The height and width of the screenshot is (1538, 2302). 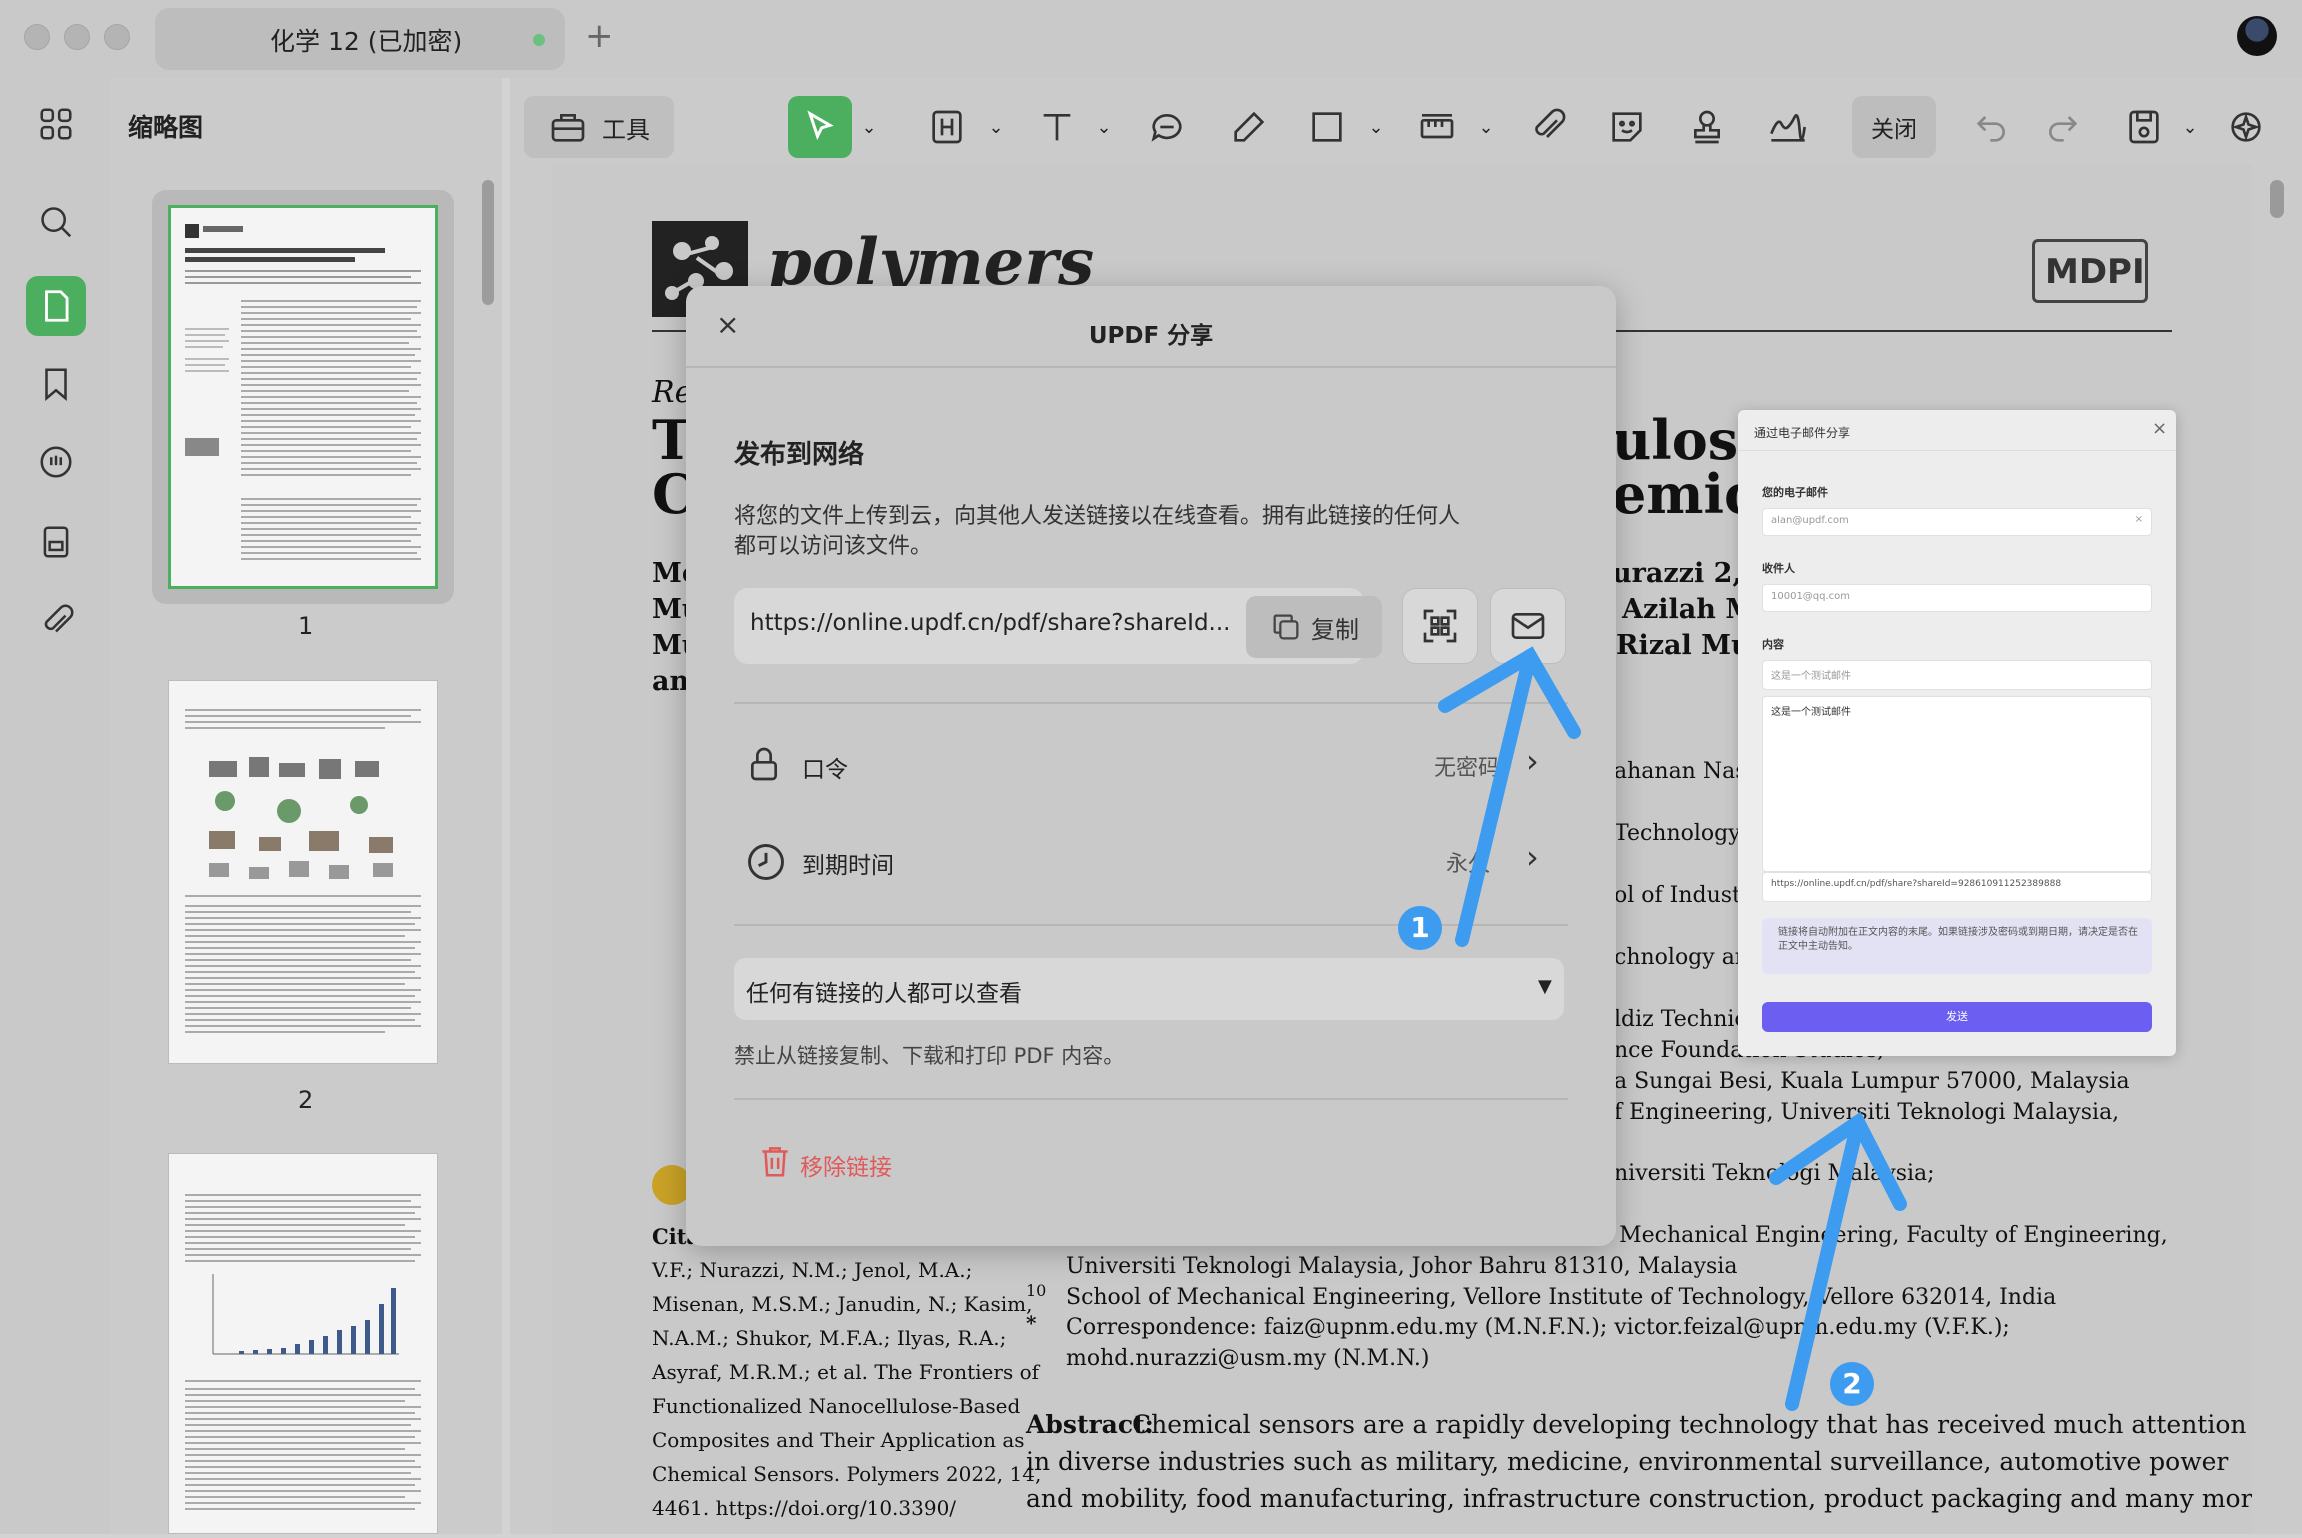 What do you see at coordinates (56, 622) in the screenshot?
I see `attachment-icon` at bounding box center [56, 622].